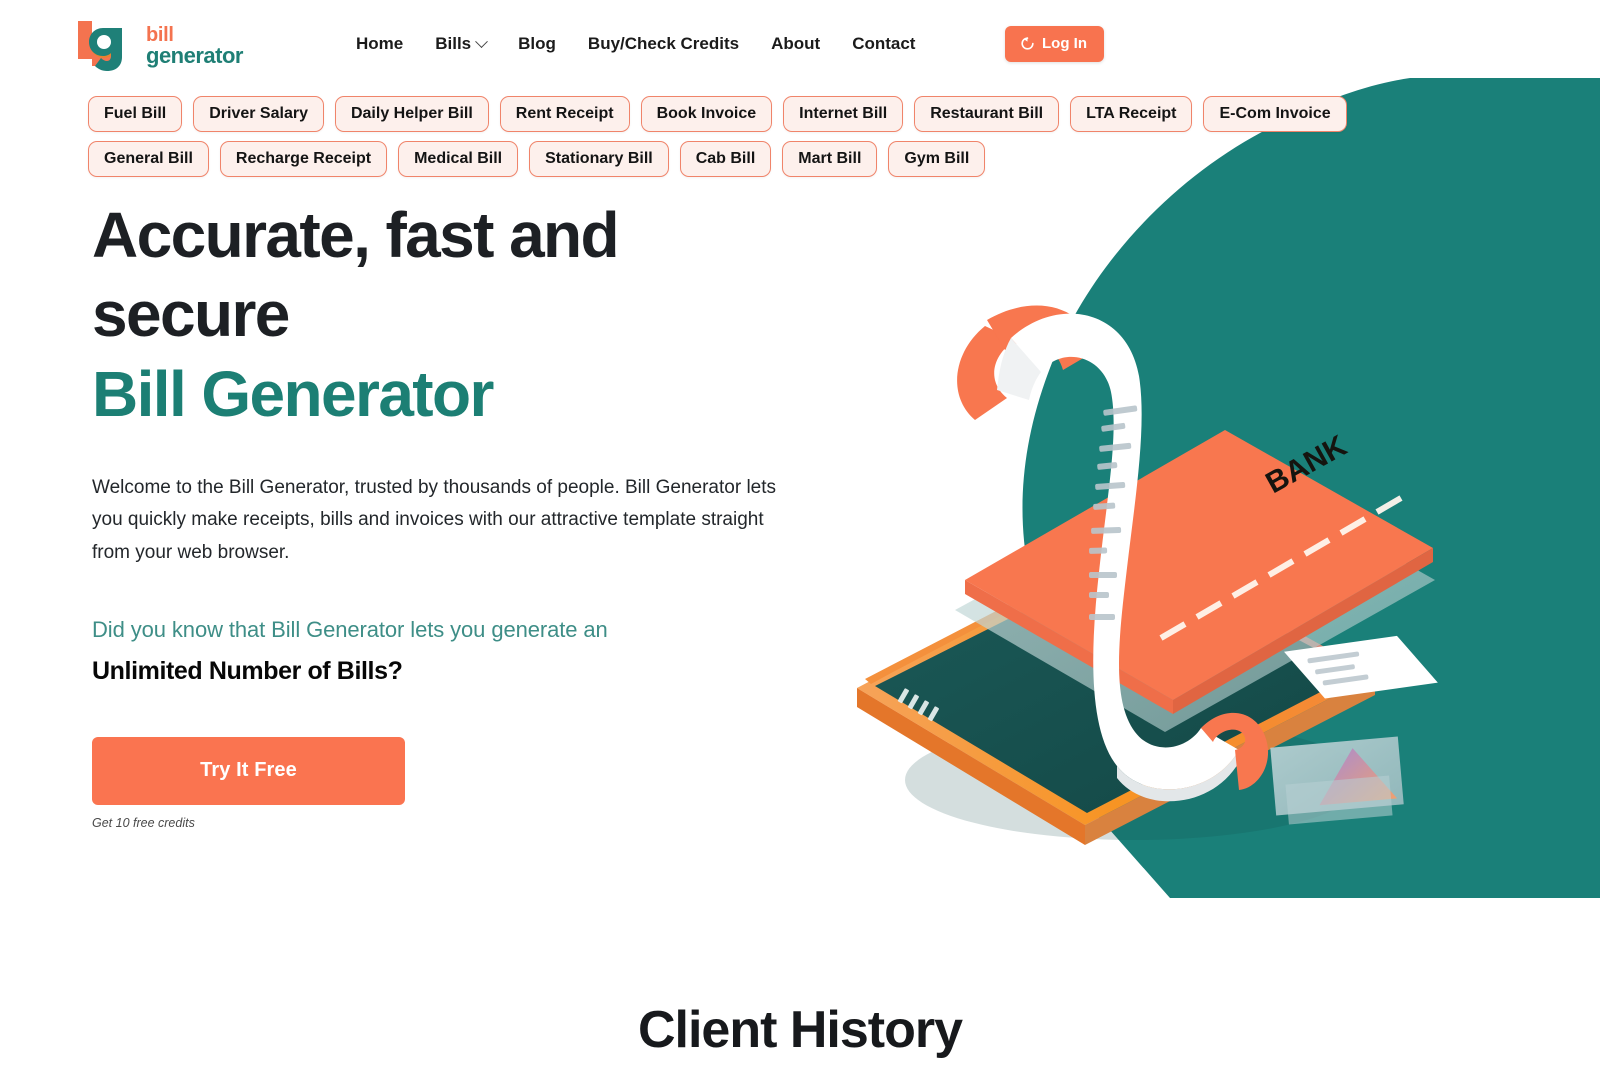 The height and width of the screenshot is (1066, 1600). Describe the element at coordinates (148, 159) in the screenshot. I see `tag-general-bill: General Bill` at that location.